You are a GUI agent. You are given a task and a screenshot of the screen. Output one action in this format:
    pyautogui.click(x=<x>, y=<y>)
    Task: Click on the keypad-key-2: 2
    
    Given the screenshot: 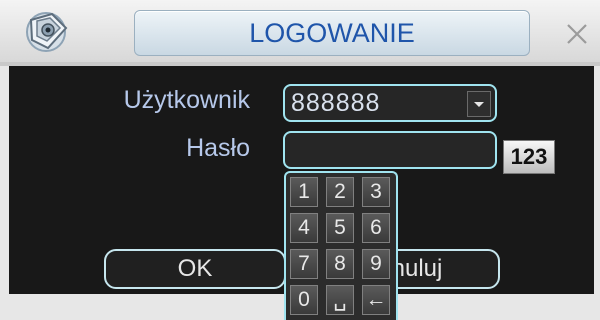 What is the action you would take?
    pyautogui.click(x=340, y=192)
    